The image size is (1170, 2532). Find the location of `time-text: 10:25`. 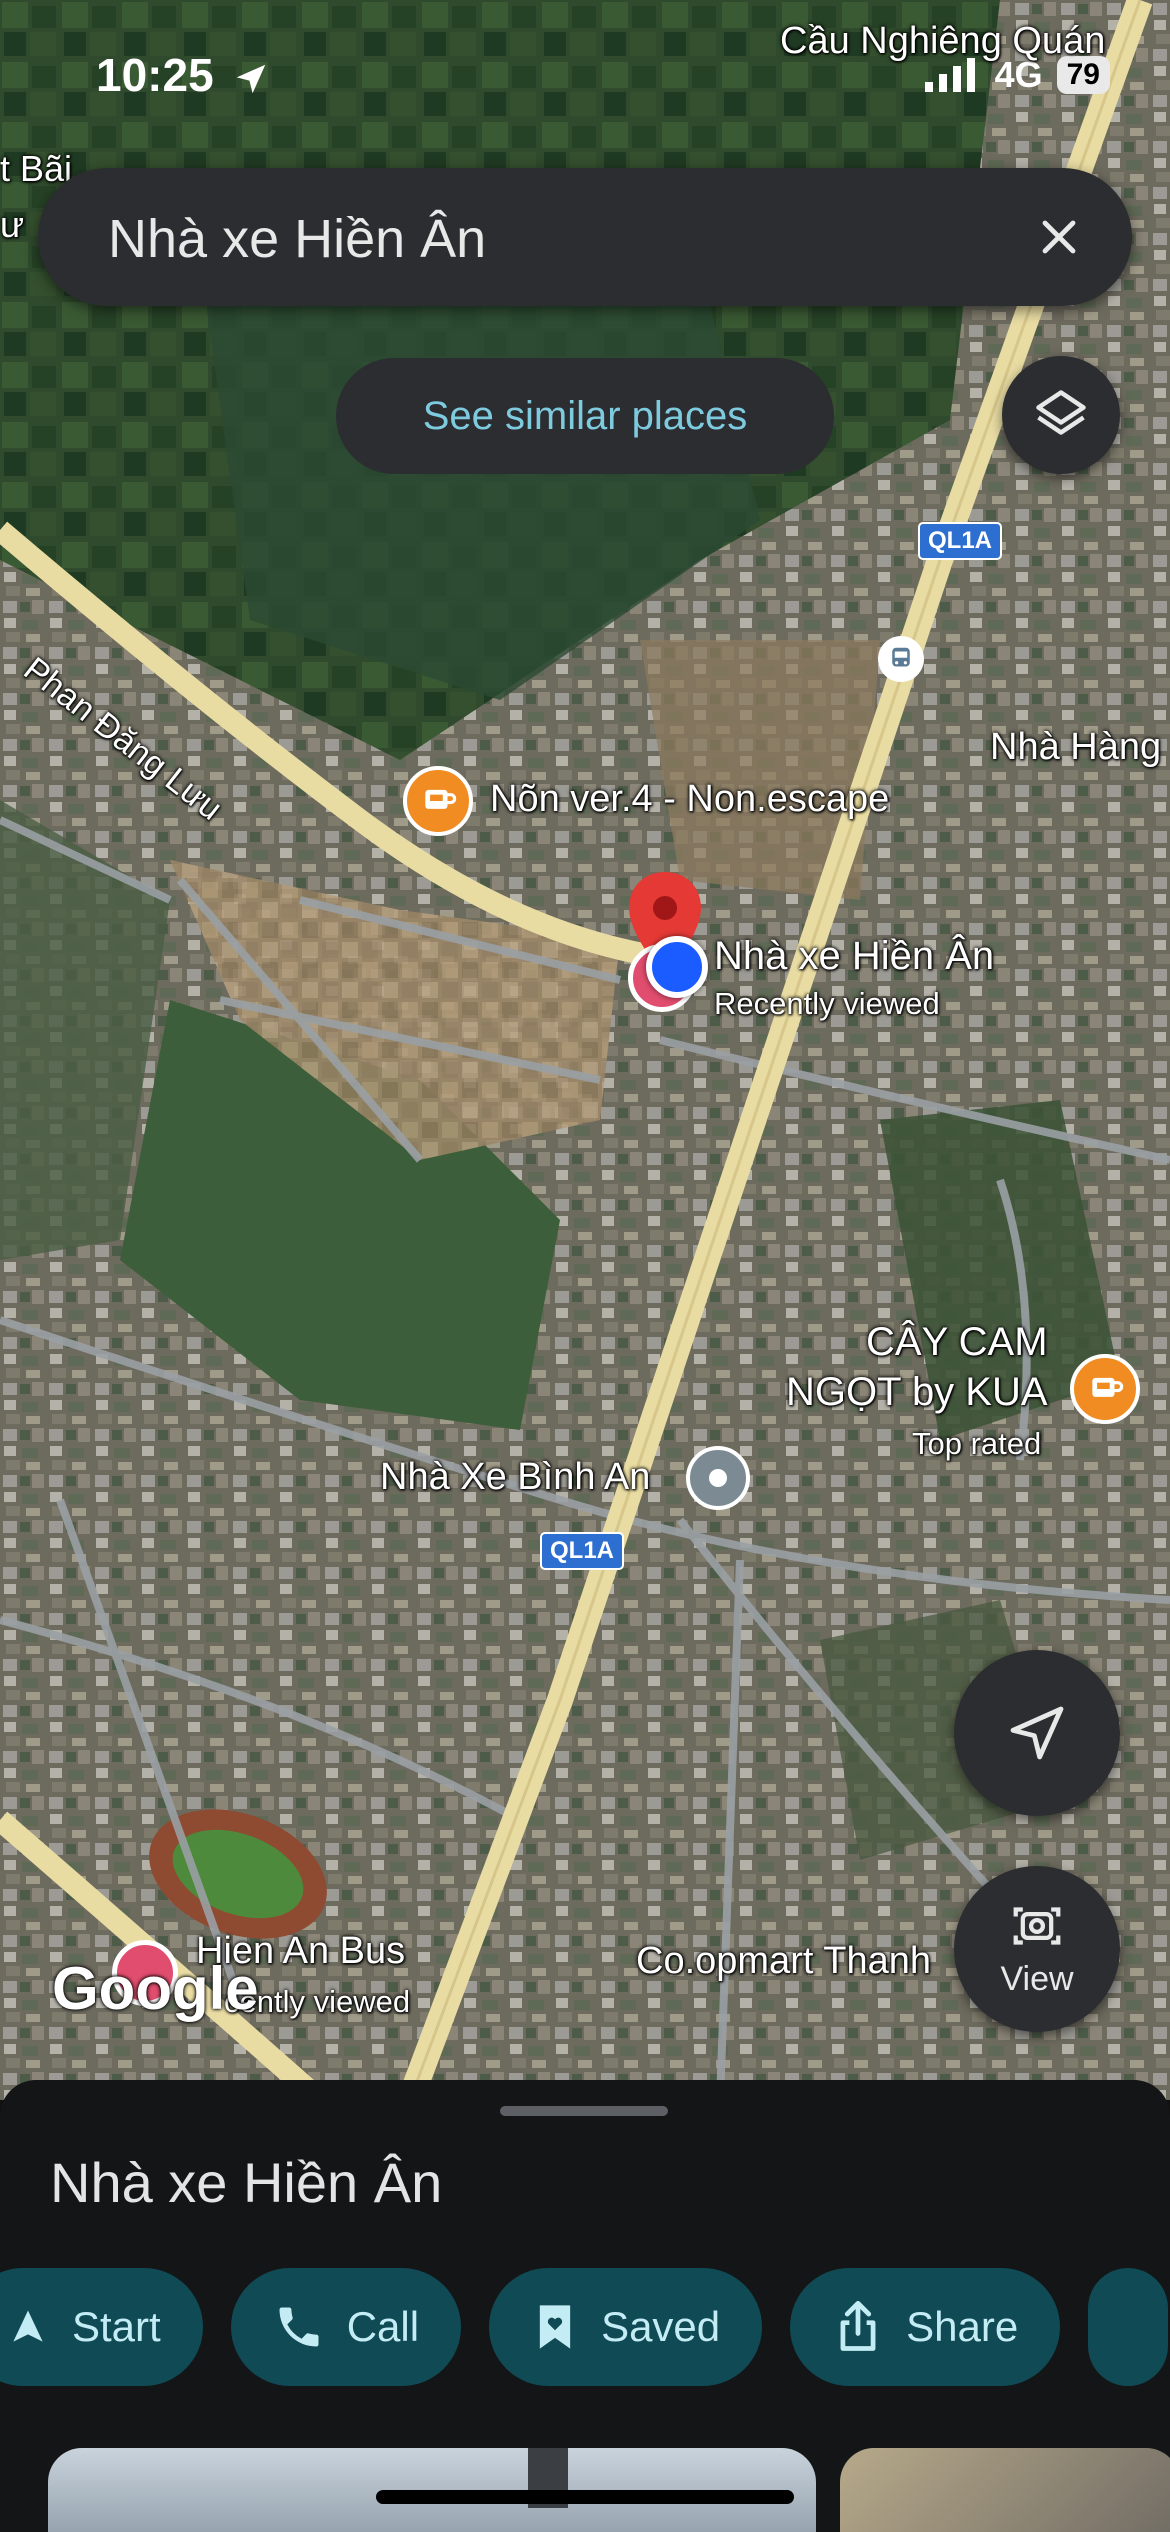

time-text: 10:25 is located at coordinates (155, 75).